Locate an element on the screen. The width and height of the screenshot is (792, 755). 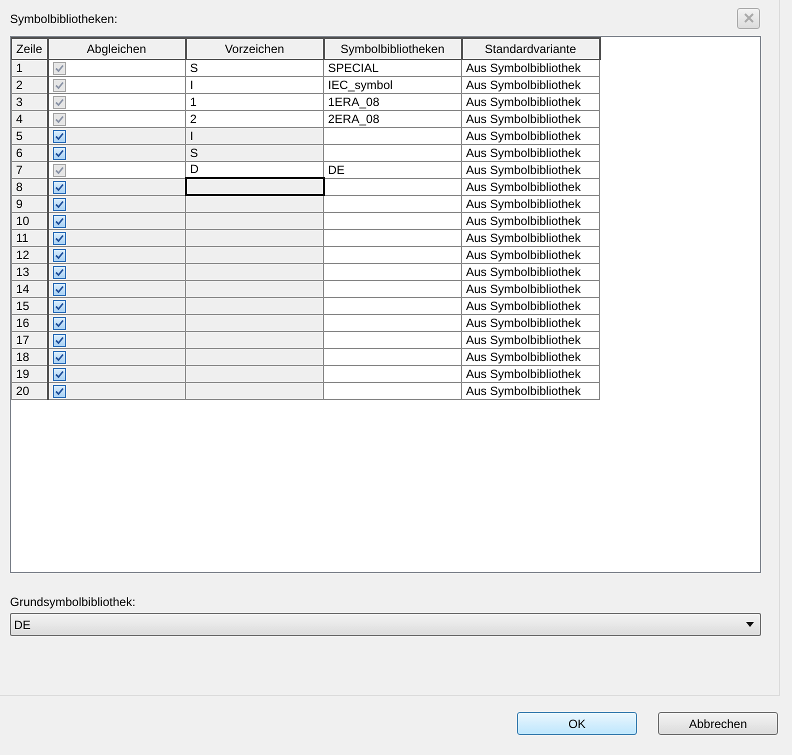
column-header: Zeile is located at coordinates (30, 48).